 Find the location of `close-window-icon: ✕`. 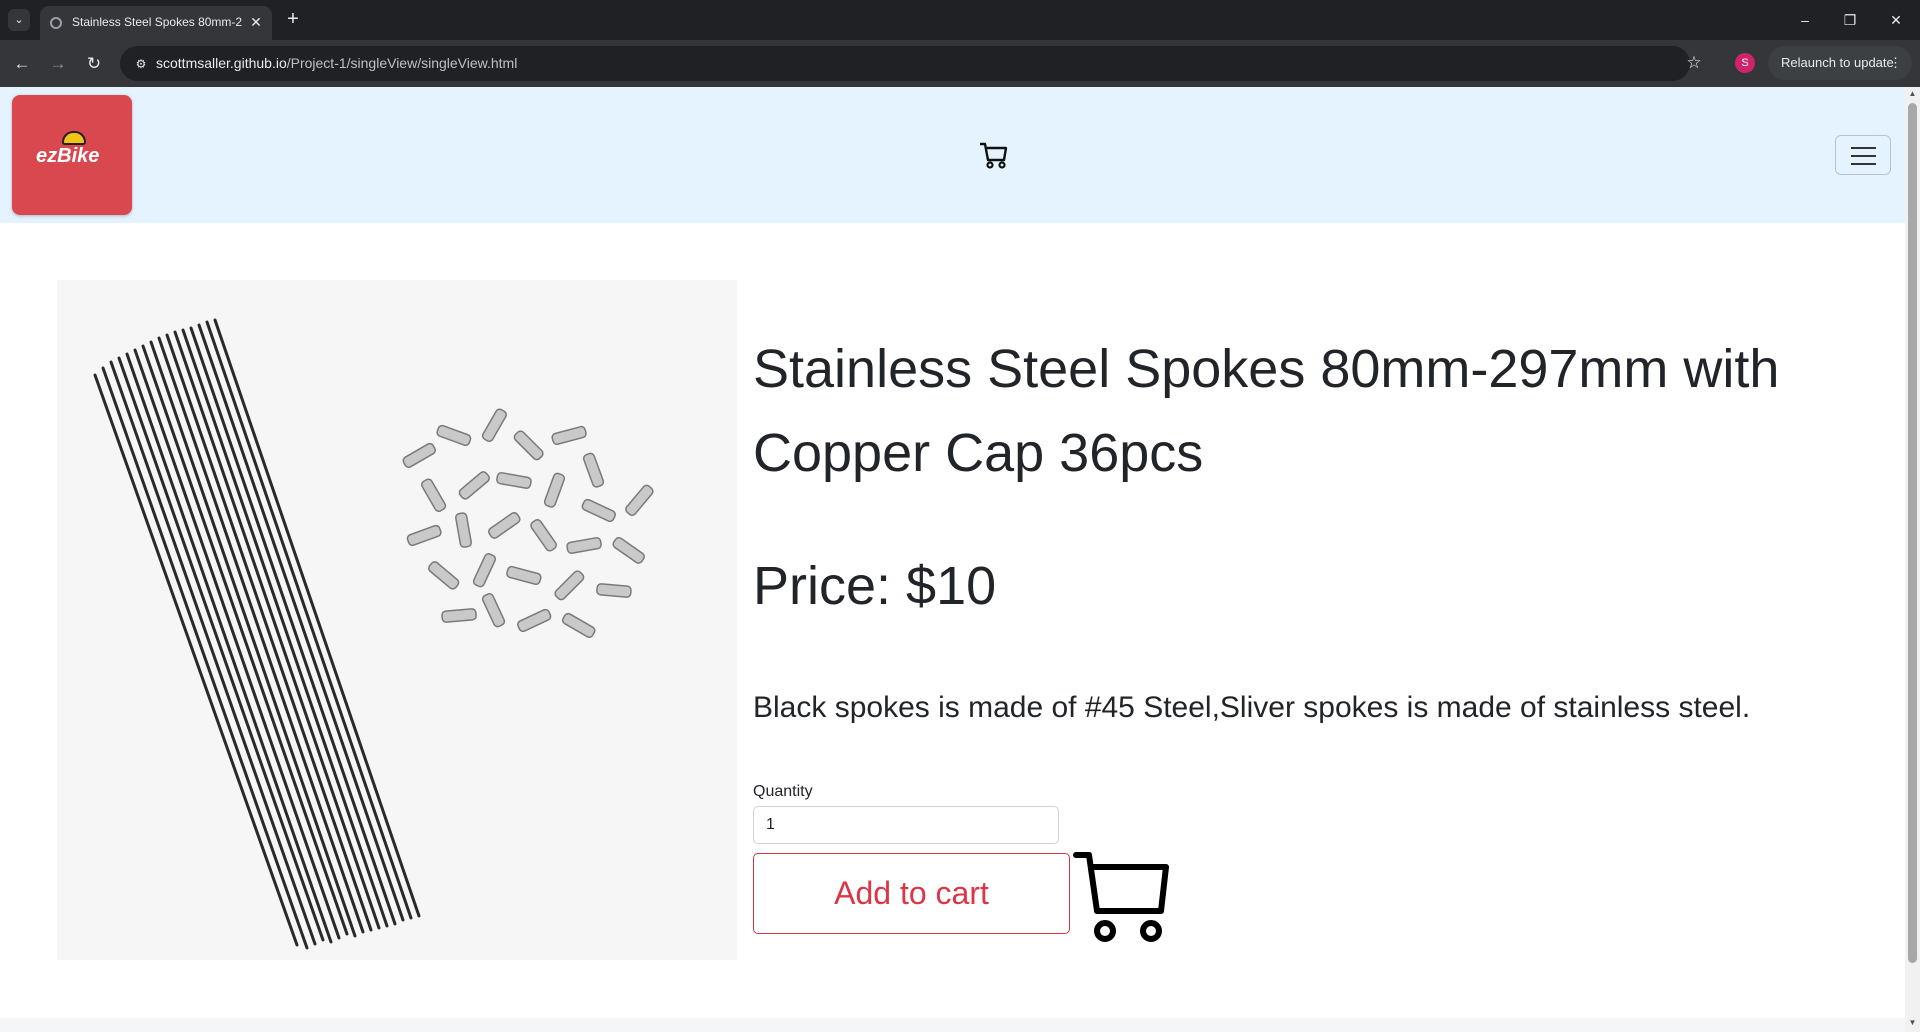

close-window-icon: ✕ is located at coordinates (1896, 20).